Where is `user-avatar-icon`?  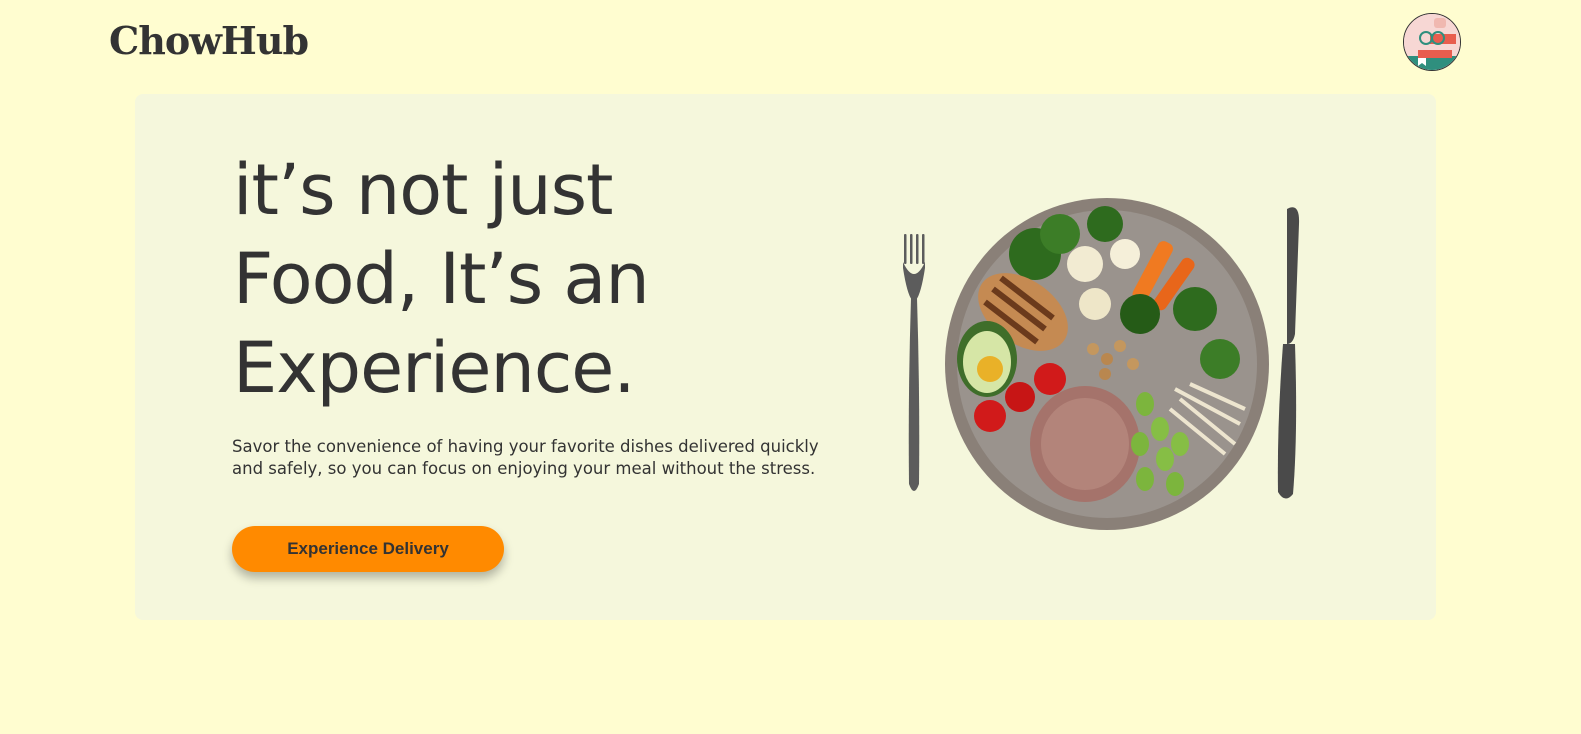 user-avatar-icon is located at coordinates (1432, 42).